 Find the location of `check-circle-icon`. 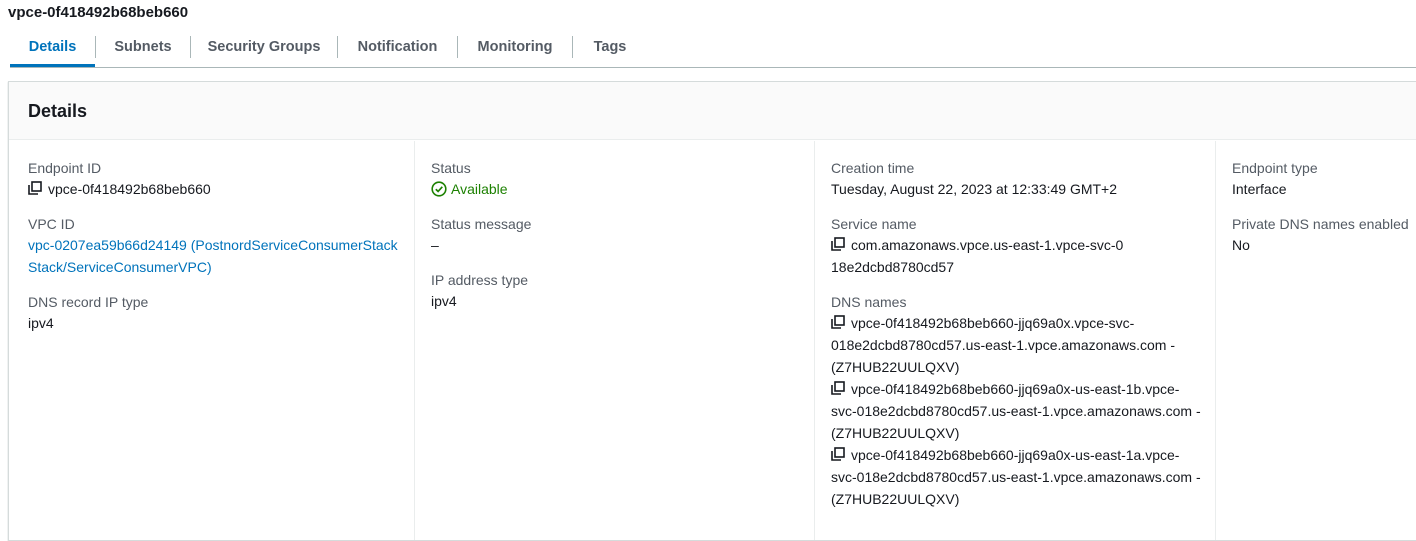

check-circle-icon is located at coordinates (439, 189).